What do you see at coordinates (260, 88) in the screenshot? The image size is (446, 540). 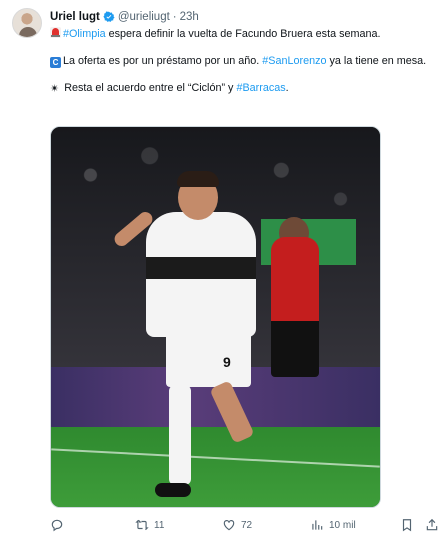 I see `hashtag-barracas: #Barracas` at bounding box center [260, 88].